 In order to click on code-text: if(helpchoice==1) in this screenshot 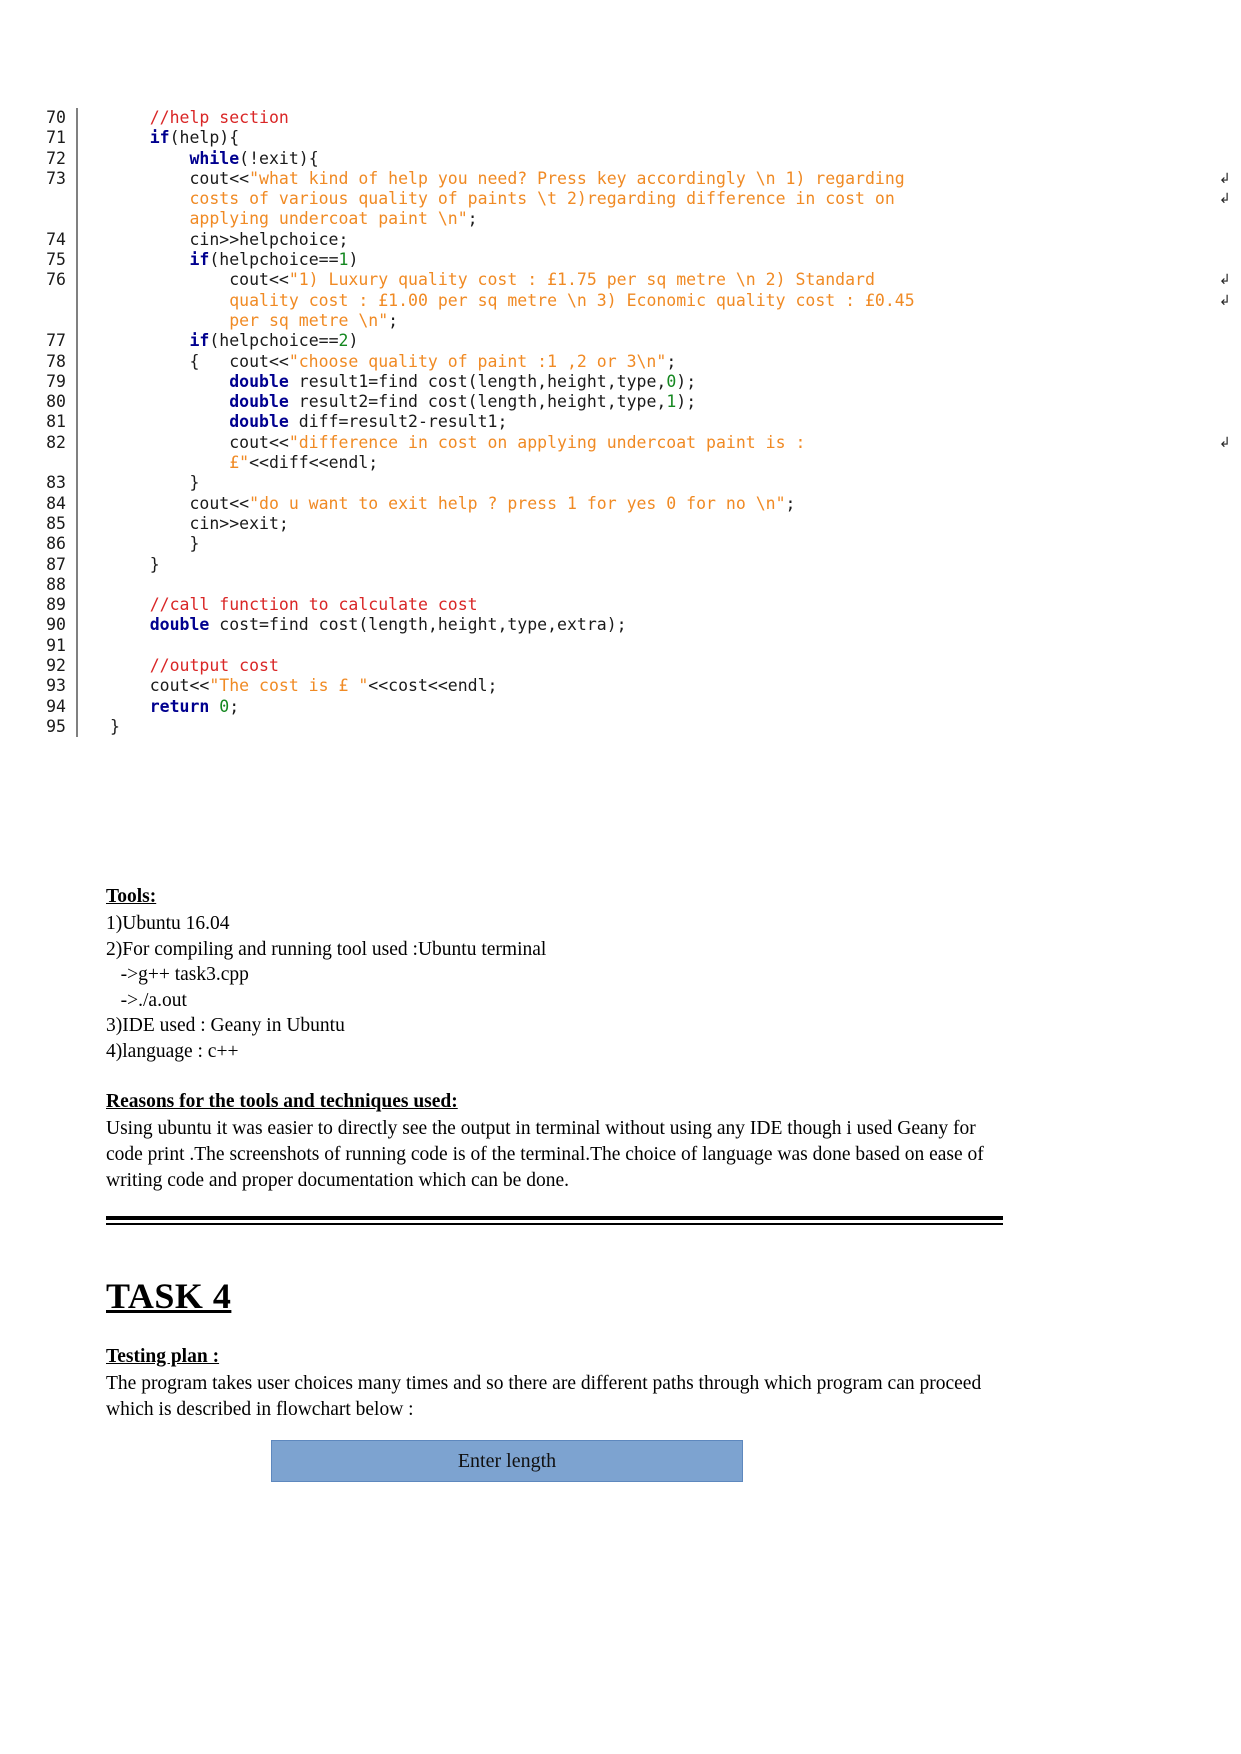, I will do `click(637, 260)`.